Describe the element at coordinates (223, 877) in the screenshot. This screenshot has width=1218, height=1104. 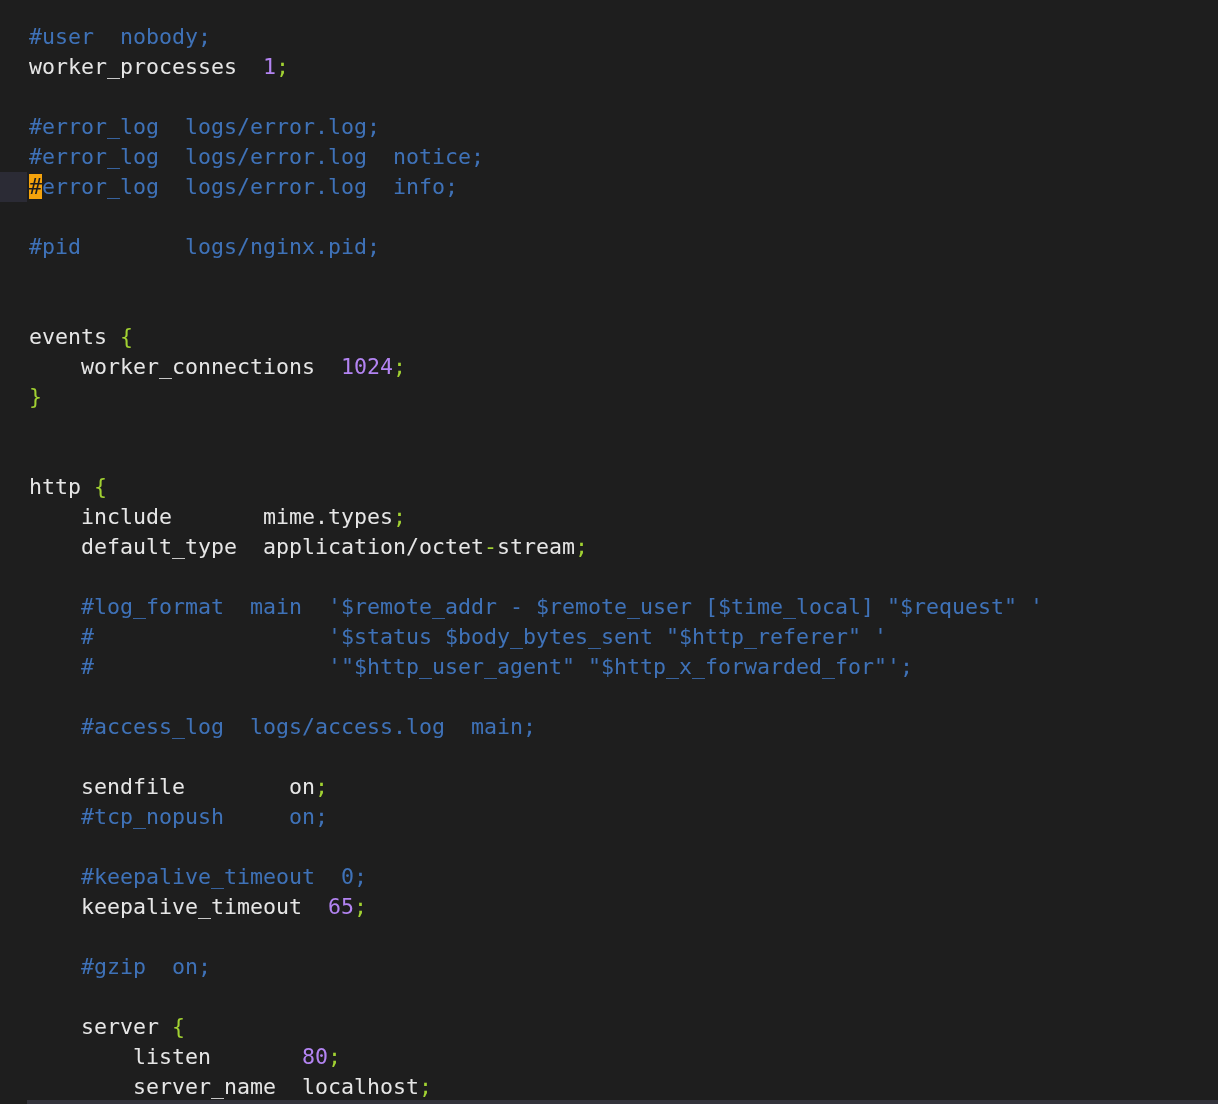
I see `code-line: #keepalive_timeout 0;` at that location.